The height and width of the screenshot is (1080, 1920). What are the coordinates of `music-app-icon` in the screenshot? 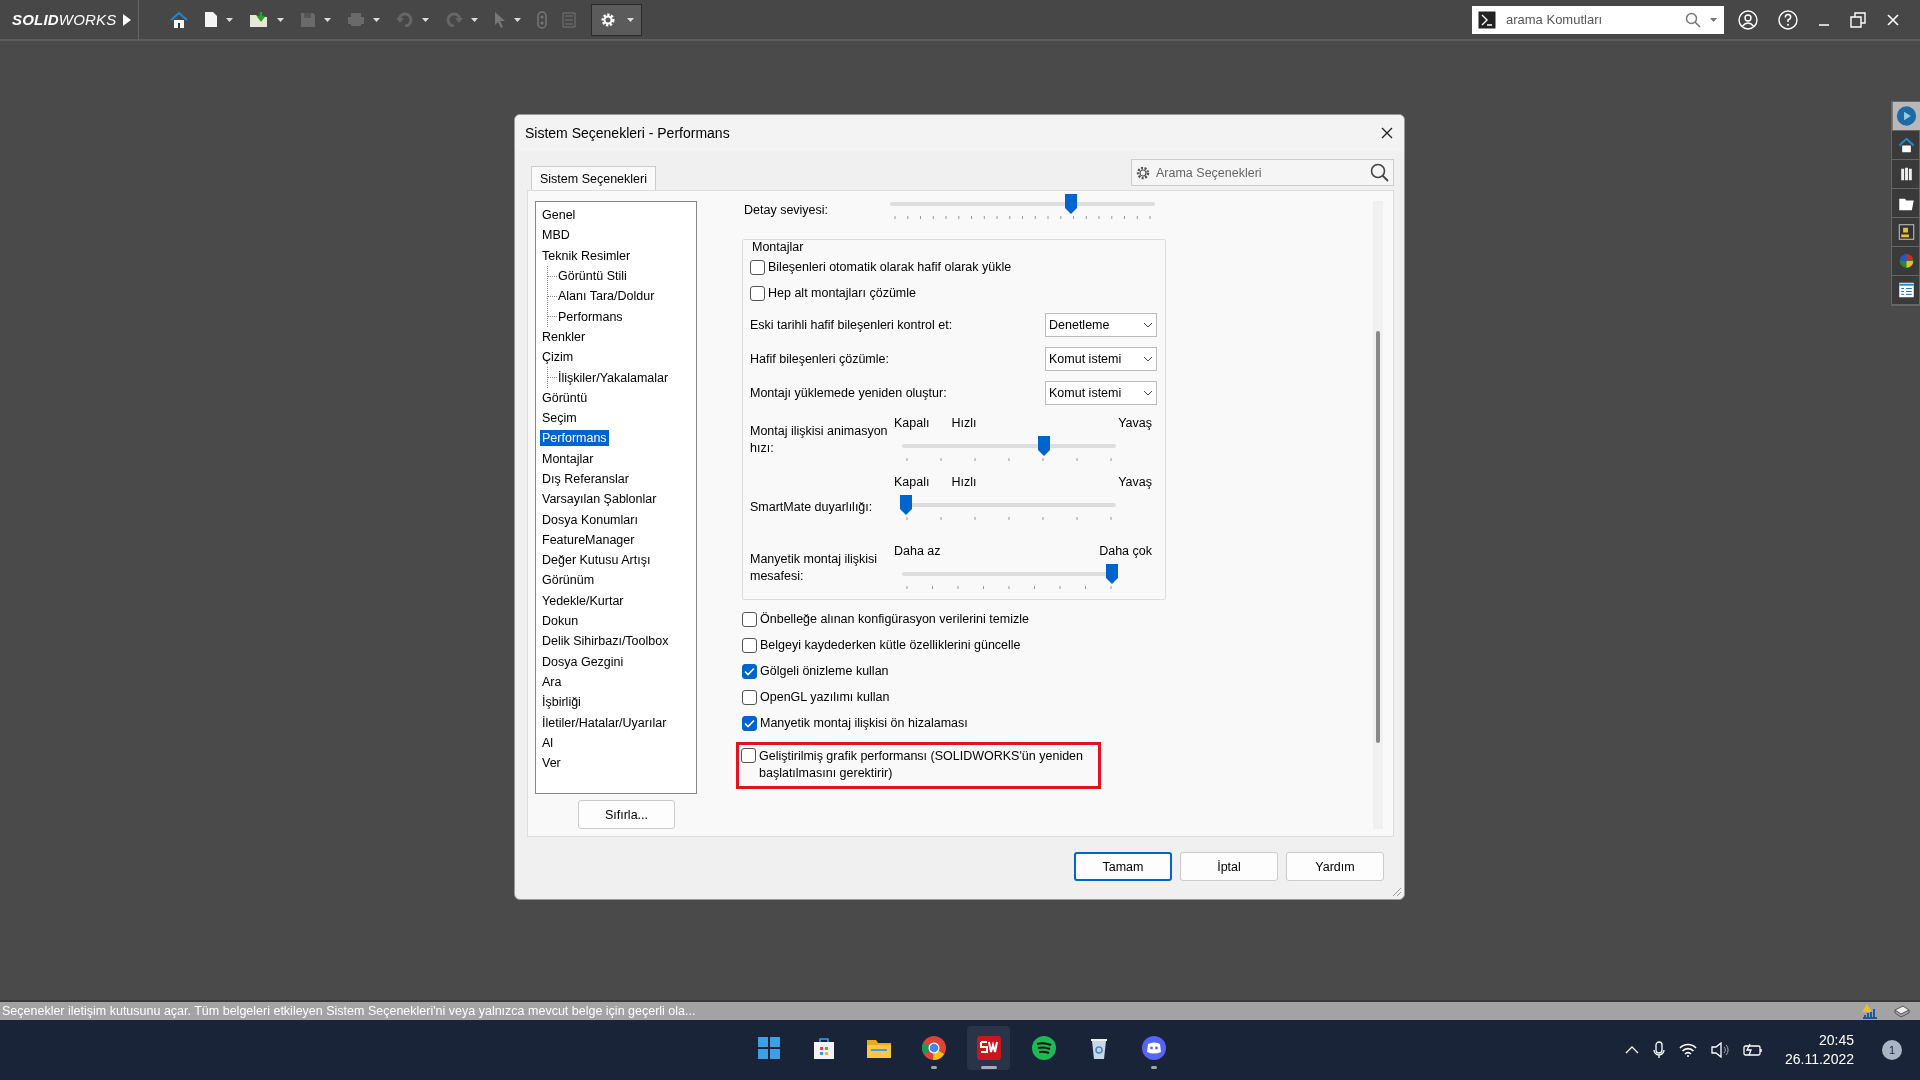 It's located at (1043, 1048).